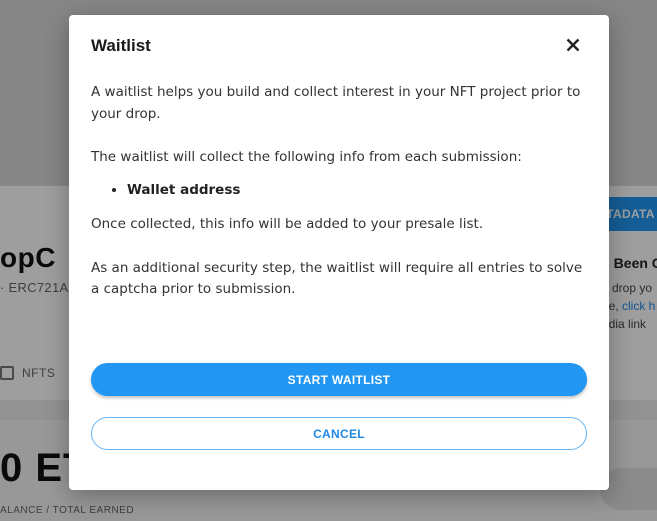 Image resolution: width=657 pixels, height=521 pixels. Describe the element at coordinates (339, 433) in the screenshot. I see `cancel-button: CANCEL` at that location.